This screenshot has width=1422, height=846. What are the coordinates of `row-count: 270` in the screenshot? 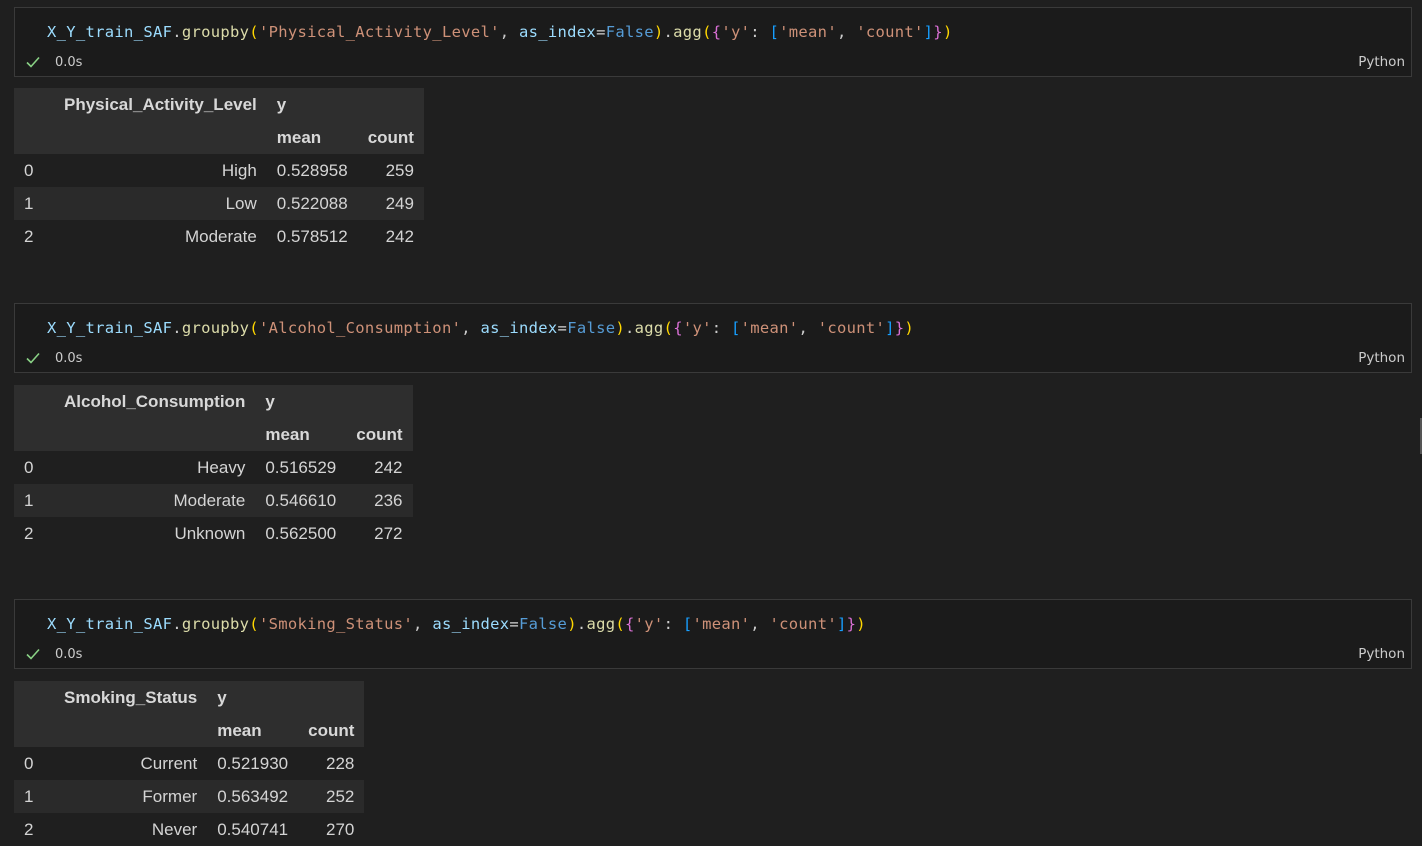 It's located at (340, 829).